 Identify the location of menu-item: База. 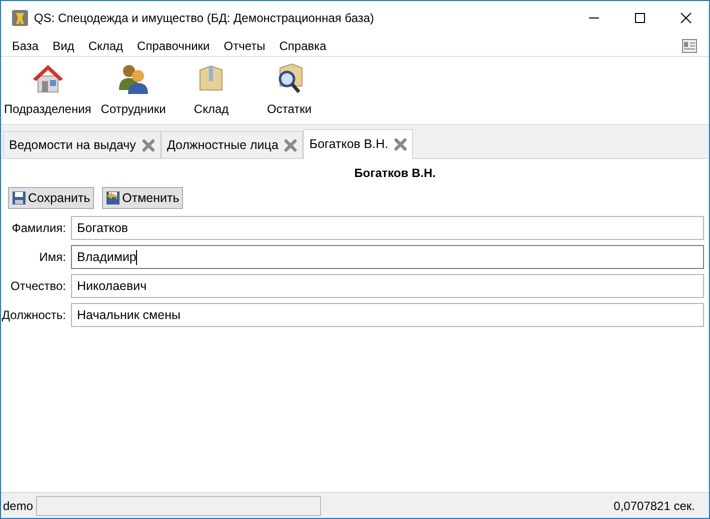
(25, 45).